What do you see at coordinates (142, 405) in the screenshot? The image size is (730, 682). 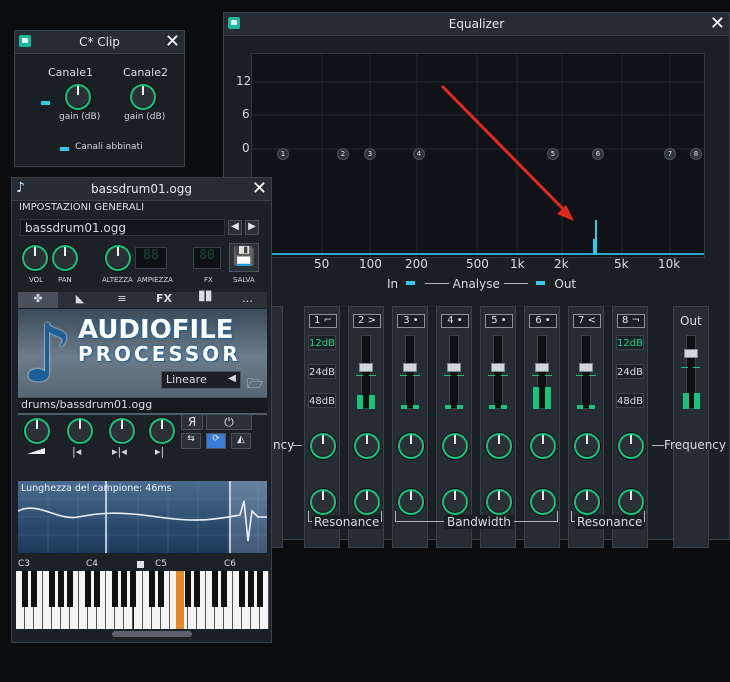 I see `file-path-field: drums/bassdrum01.ogg` at bounding box center [142, 405].